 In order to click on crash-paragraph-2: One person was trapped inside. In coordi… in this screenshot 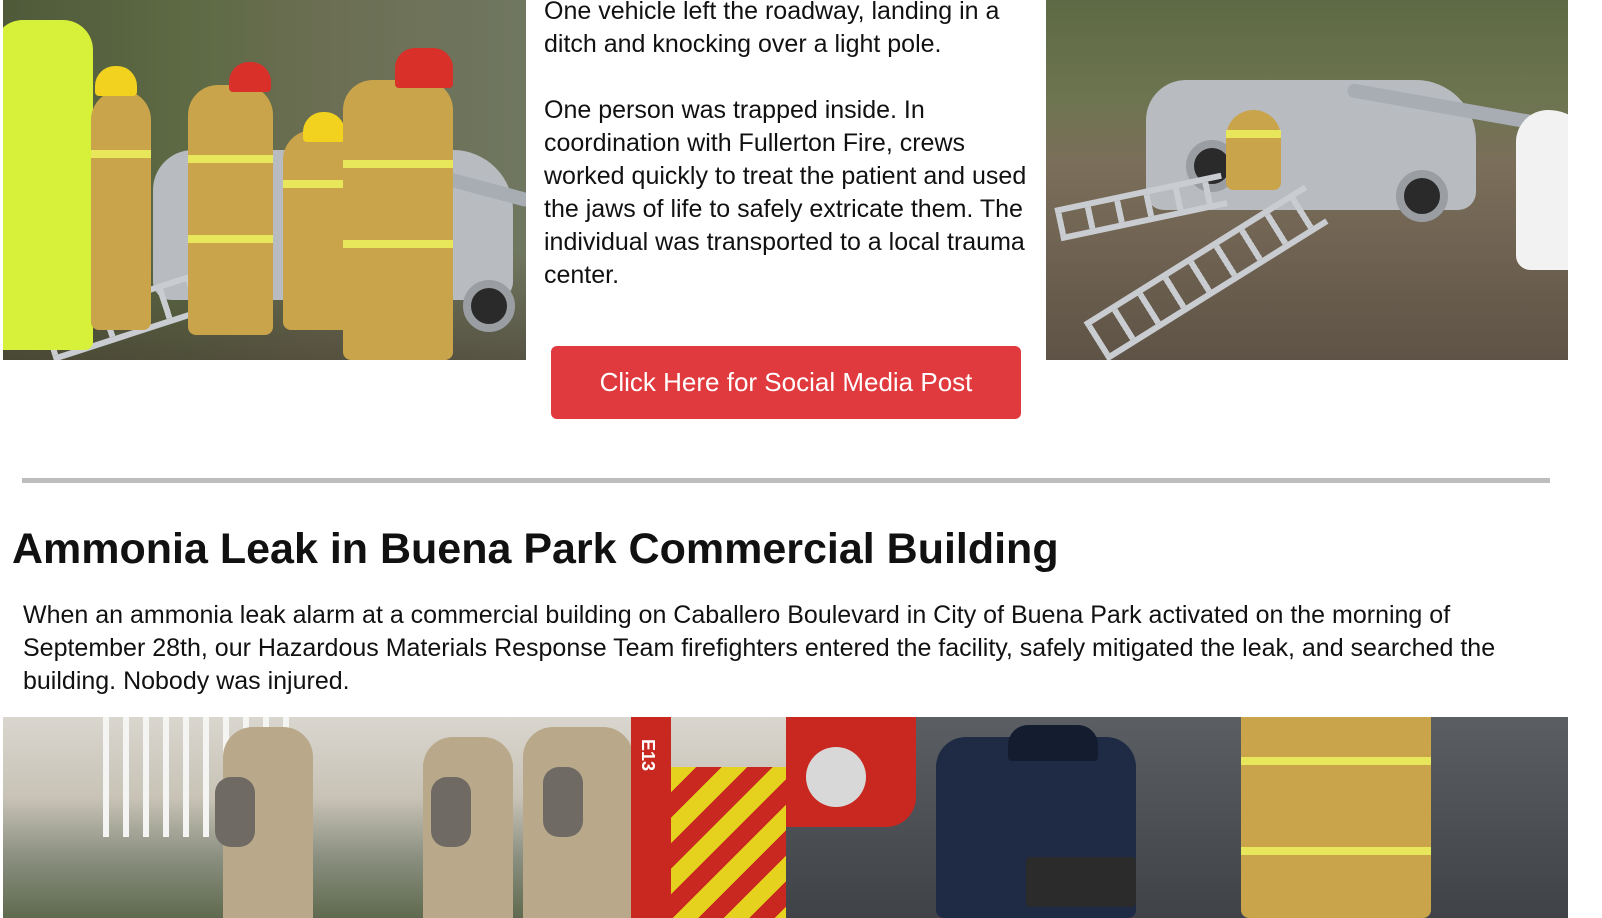, I will do `click(785, 192)`.